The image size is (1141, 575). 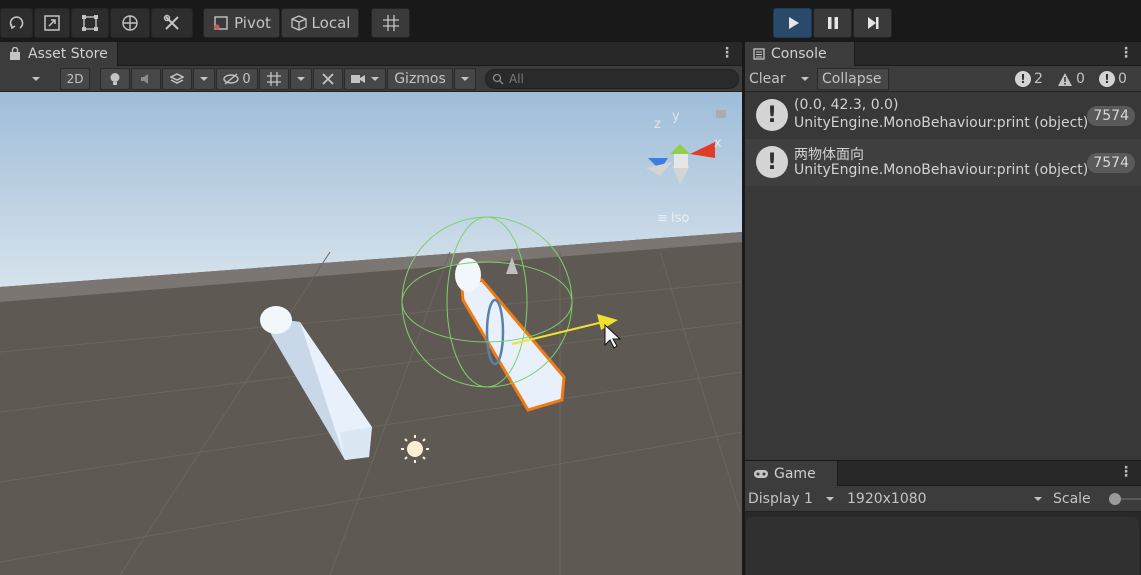 What do you see at coordinates (1080, 79) in the screenshot?
I see `warning-count: 0` at bounding box center [1080, 79].